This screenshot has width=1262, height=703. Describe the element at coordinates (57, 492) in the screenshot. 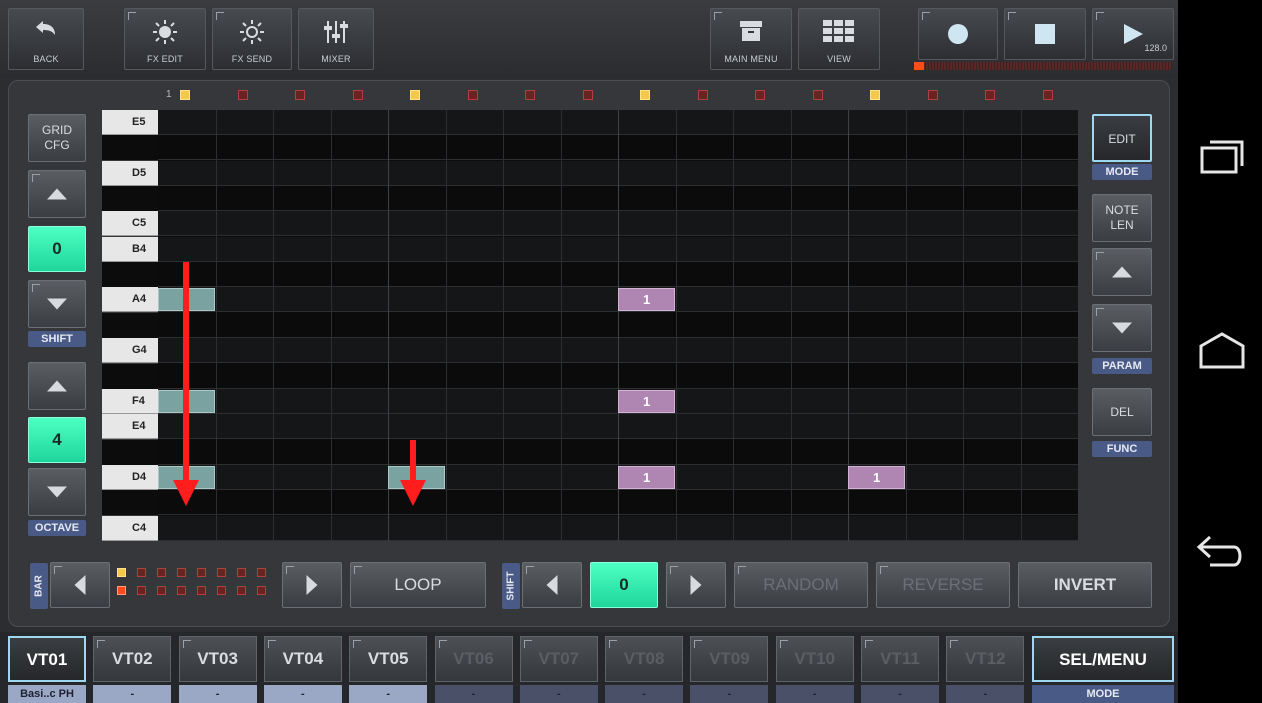

I see `octave-down-button` at that location.